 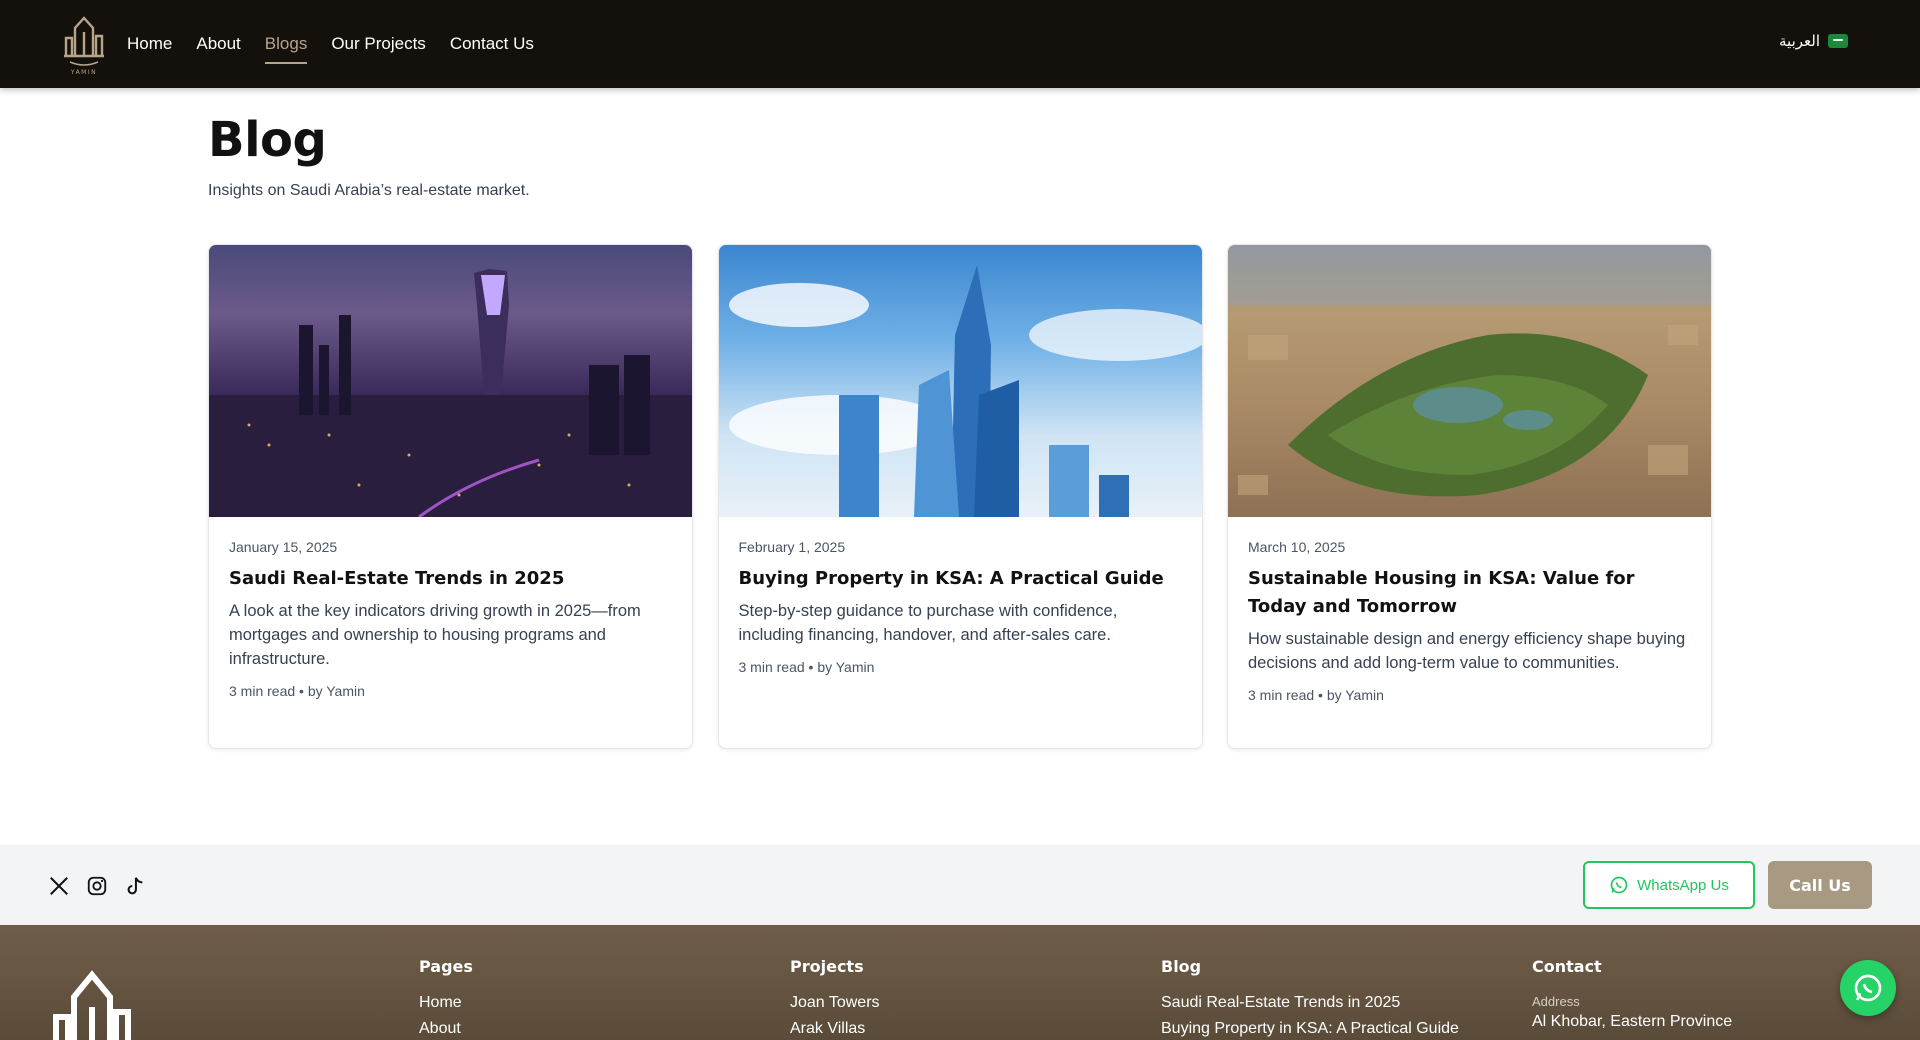 I want to click on post-date: March 10, 2025, so click(x=1297, y=547).